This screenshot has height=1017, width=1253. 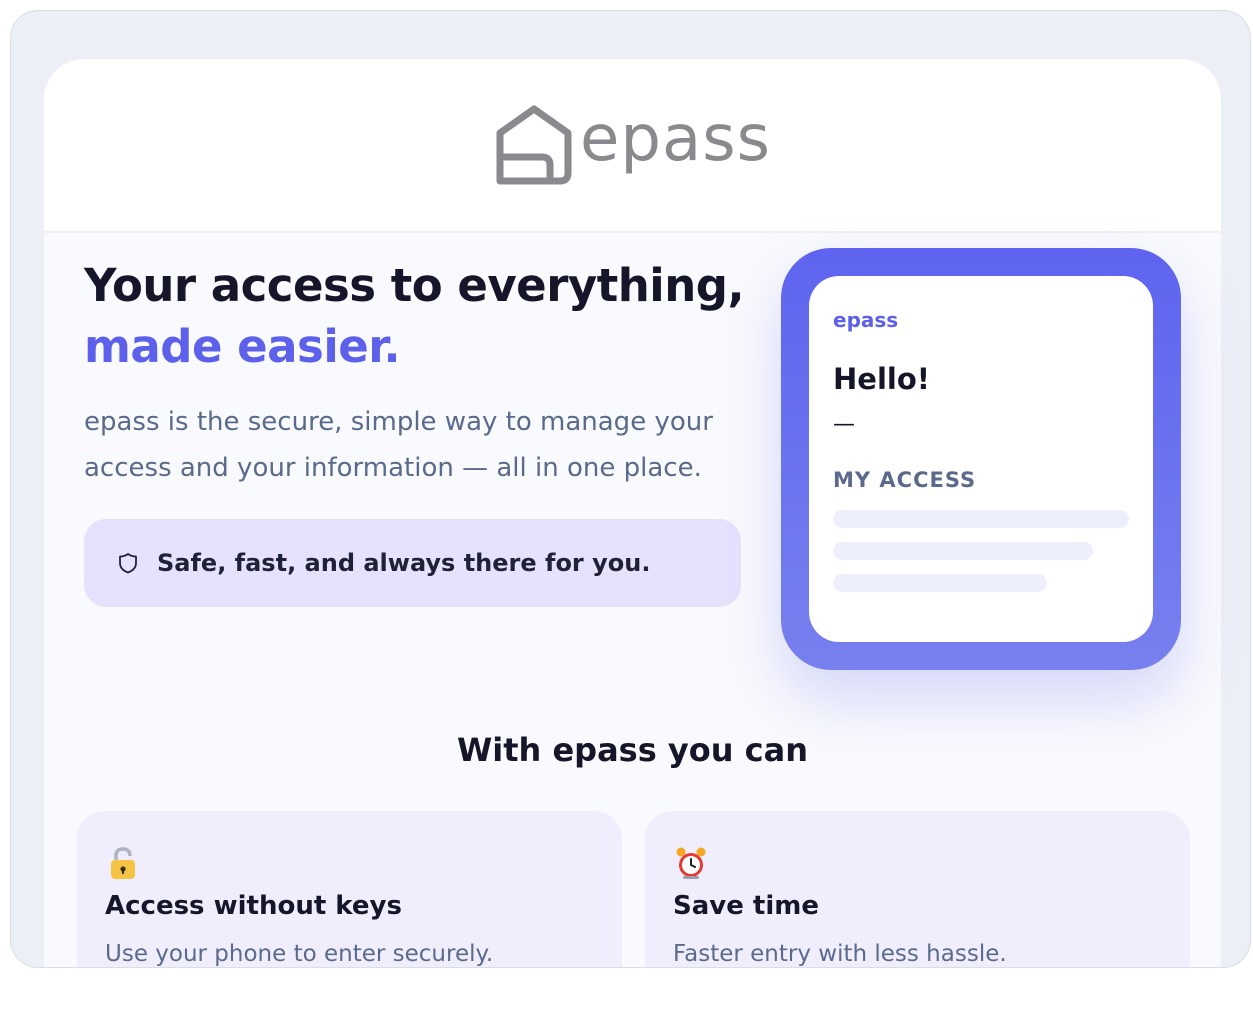 I want to click on feature-title: Access without keys, so click(x=253, y=906).